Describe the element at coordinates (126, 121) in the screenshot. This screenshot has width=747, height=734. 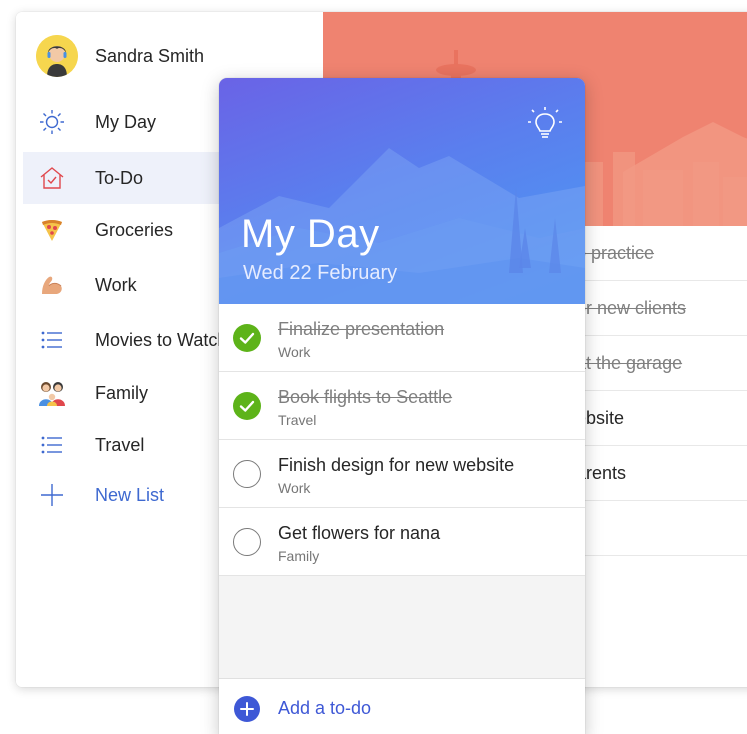
I see `sidebar-item-label: My Day` at that location.